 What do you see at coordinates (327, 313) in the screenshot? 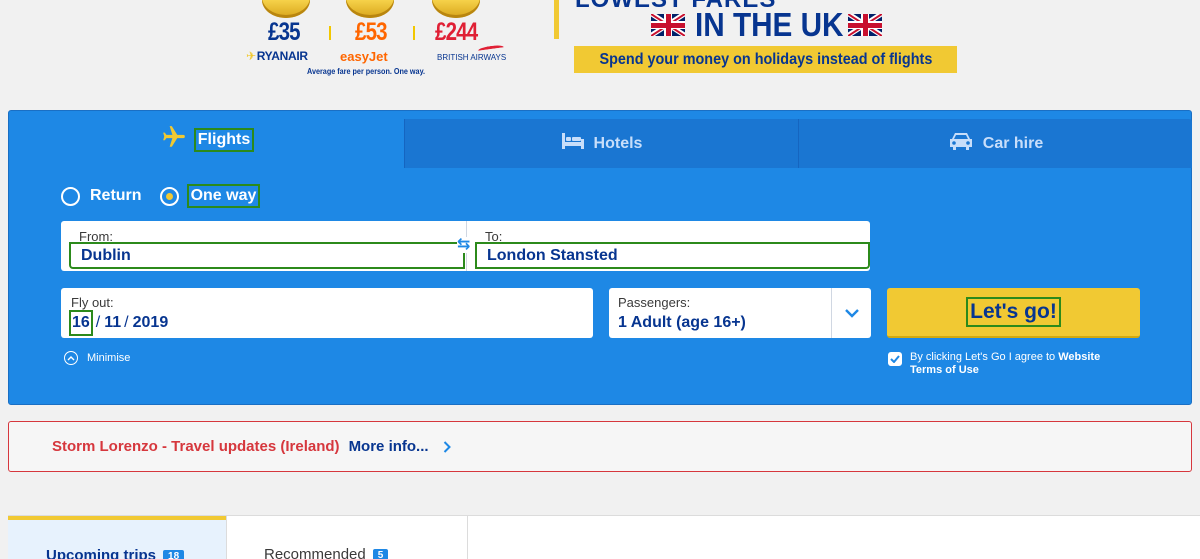
I see `fly-out-field: Fly out: 16 / 11 / 2019` at bounding box center [327, 313].